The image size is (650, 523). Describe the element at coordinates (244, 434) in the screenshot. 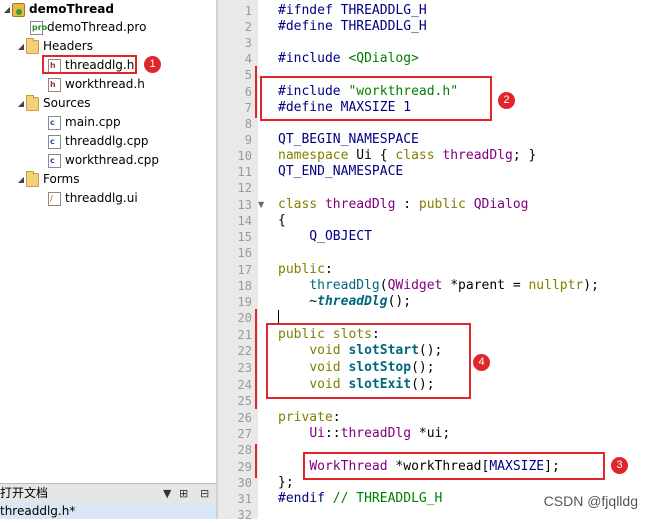

I see `line-number: 27` at that location.